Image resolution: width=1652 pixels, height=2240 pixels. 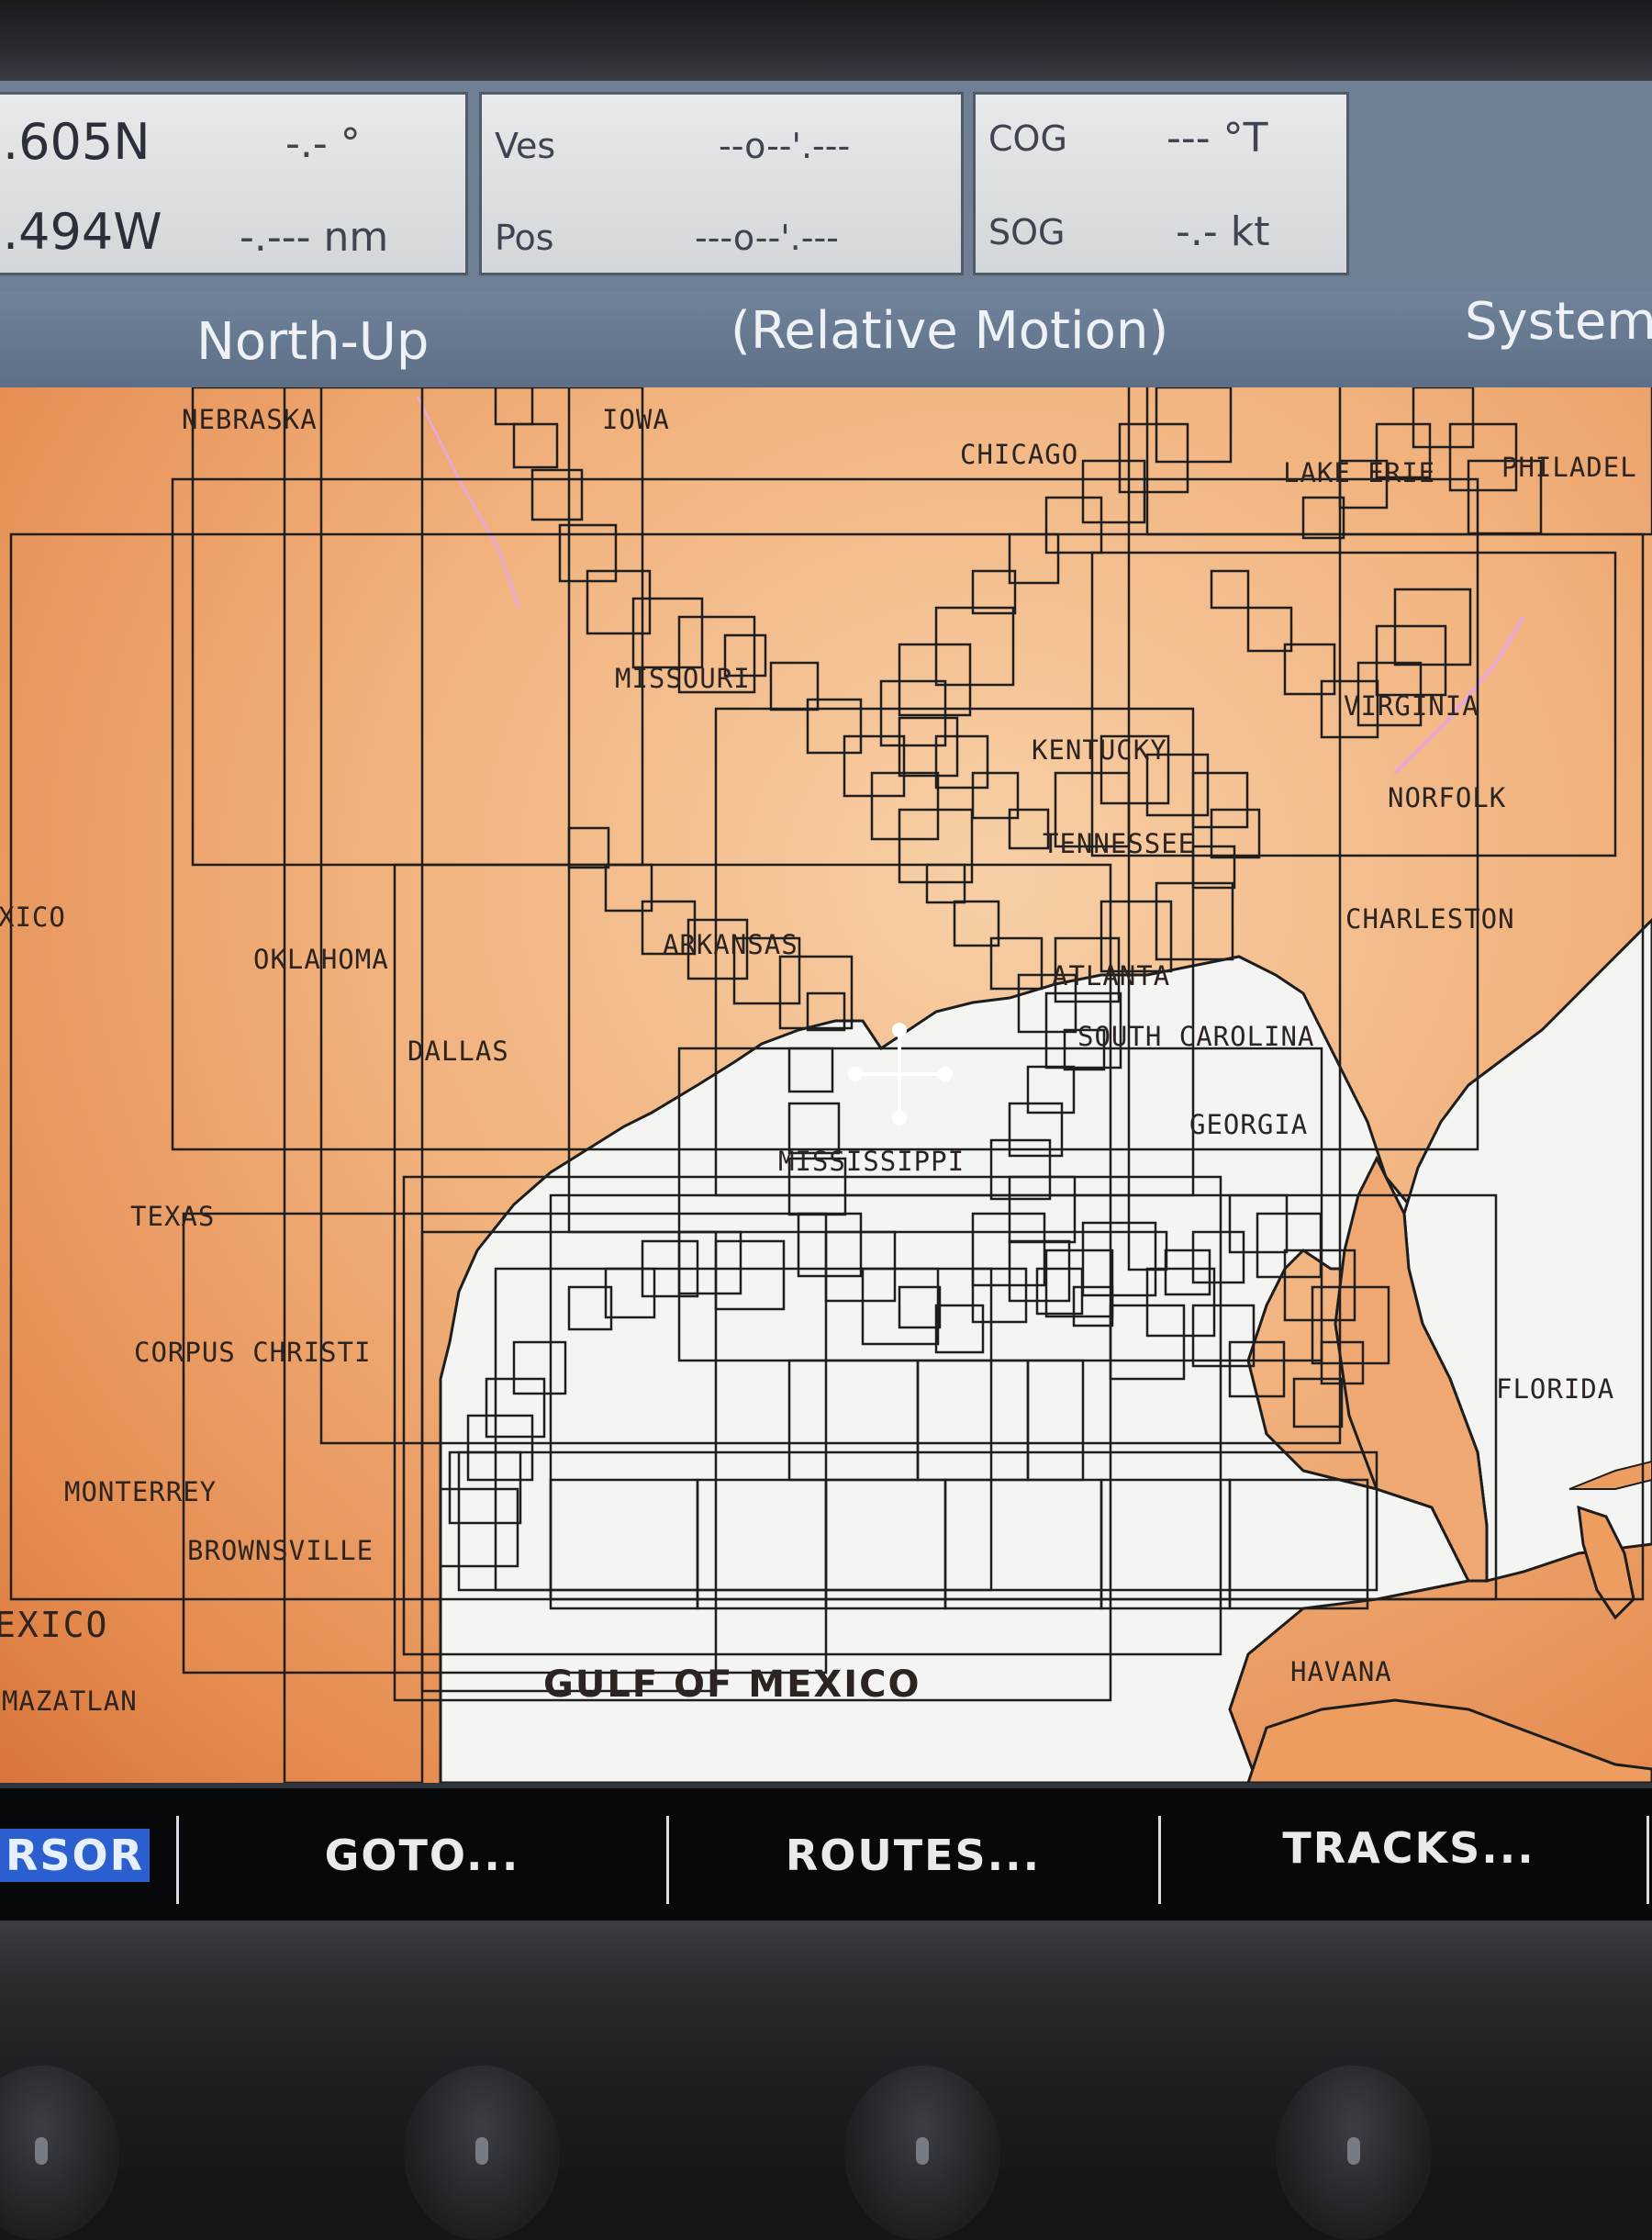 What do you see at coordinates (253, 1352) in the screenshot?
I see `label-corpus-christi: CORPUS CHRISTI` at bounding box center [253, 1352].